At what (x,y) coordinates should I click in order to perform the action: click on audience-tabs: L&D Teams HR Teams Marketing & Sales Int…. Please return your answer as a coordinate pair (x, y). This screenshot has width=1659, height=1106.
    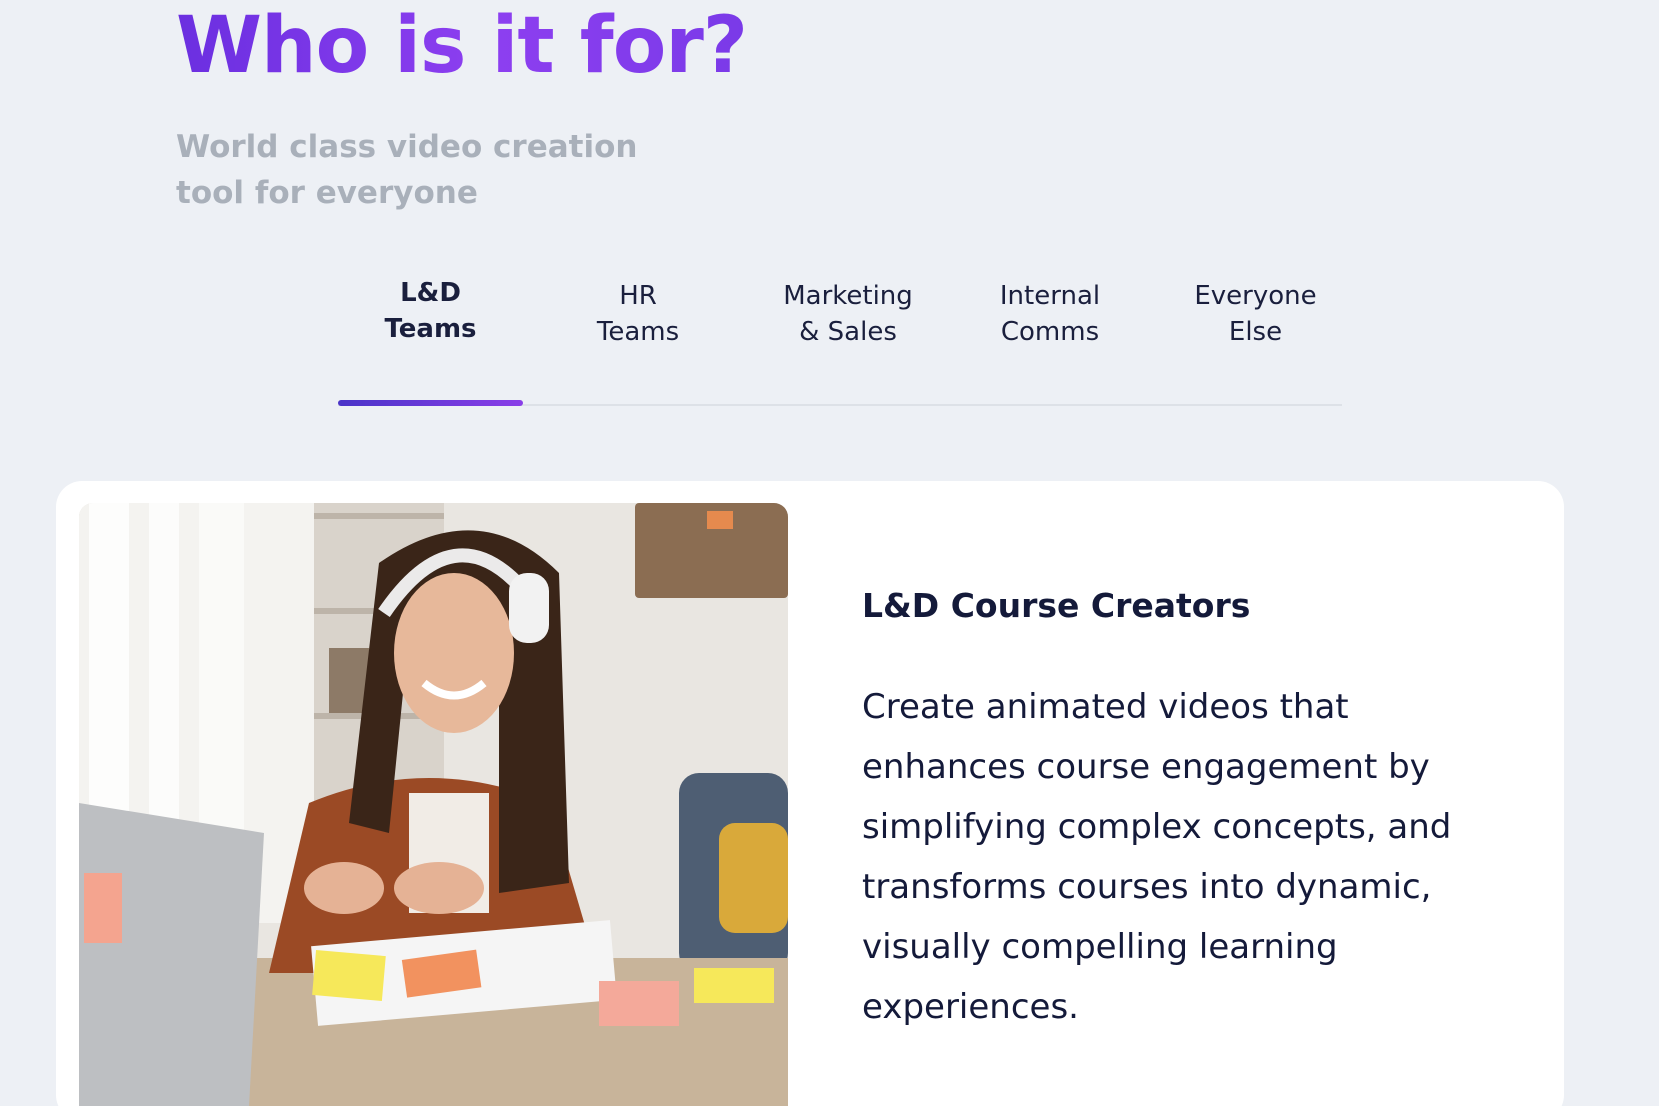
    Looking at the image, I should click on (840, 342).